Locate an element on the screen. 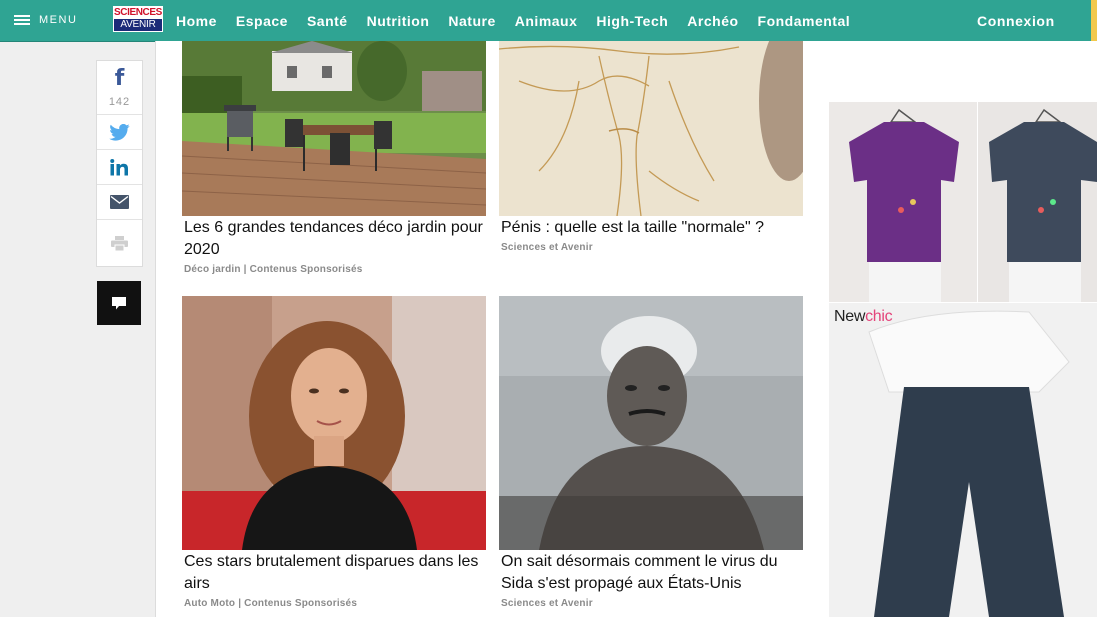  linkedin-icon is located at coordinates (119, 166).